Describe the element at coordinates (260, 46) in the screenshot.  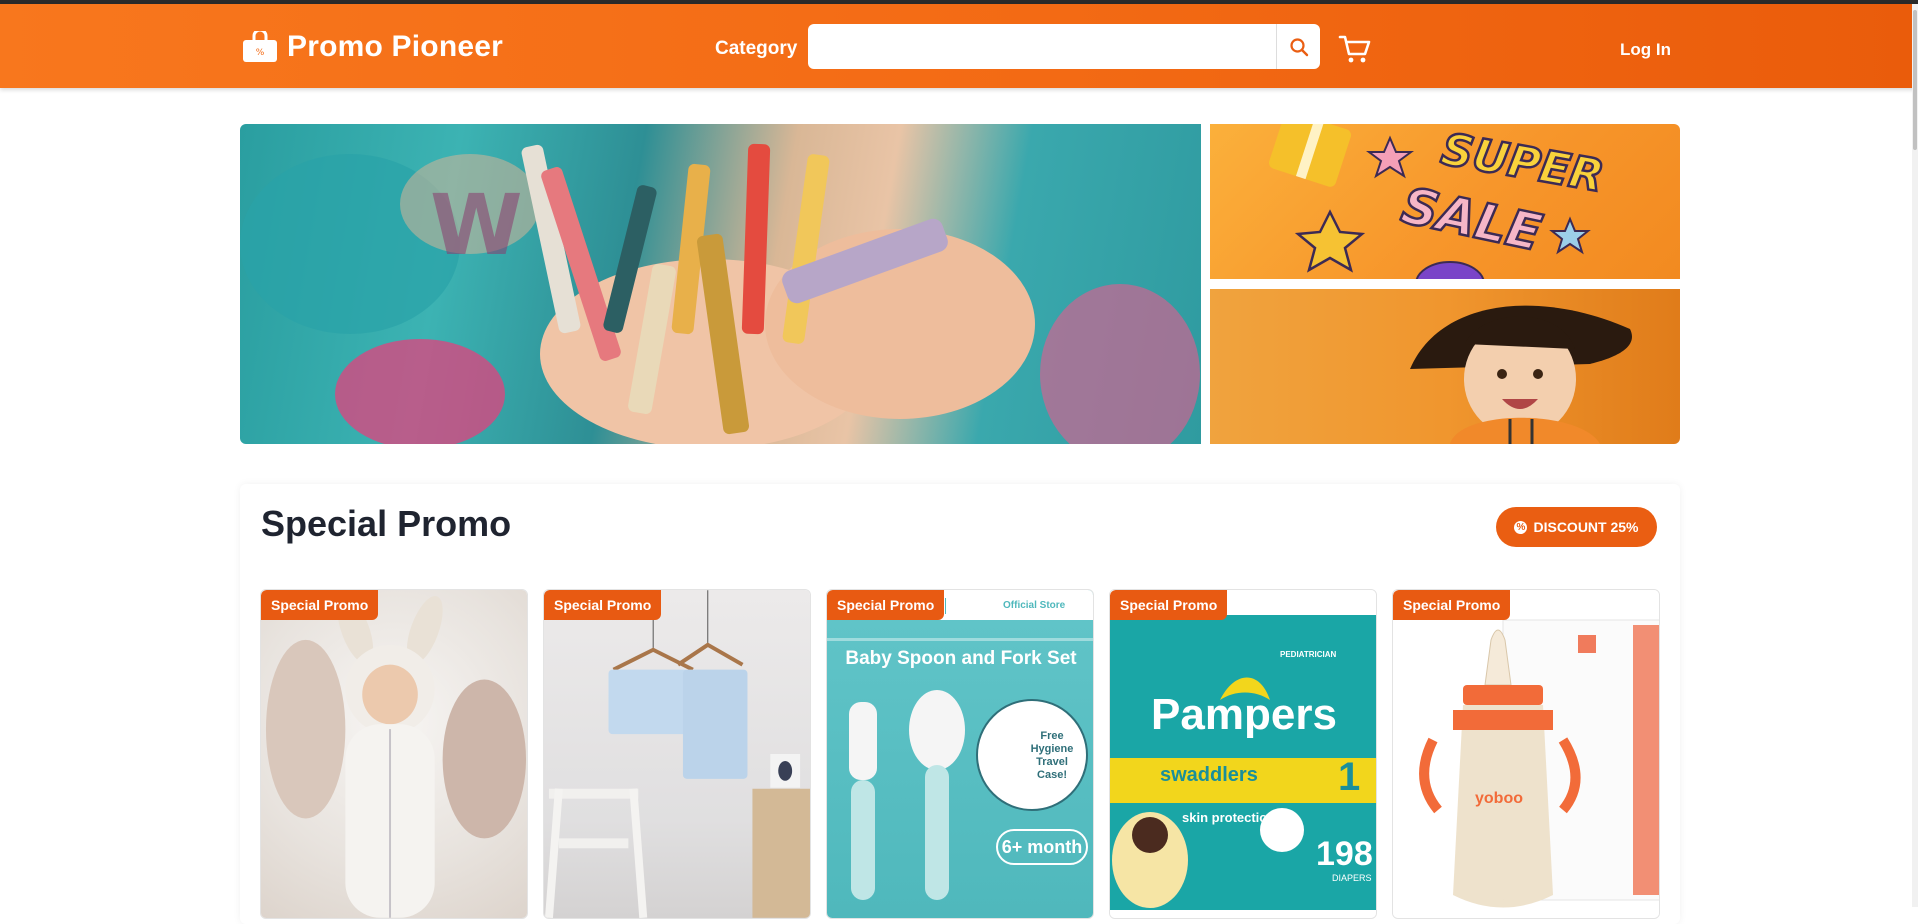
I see `shopping-bag-icon: %` at that location.